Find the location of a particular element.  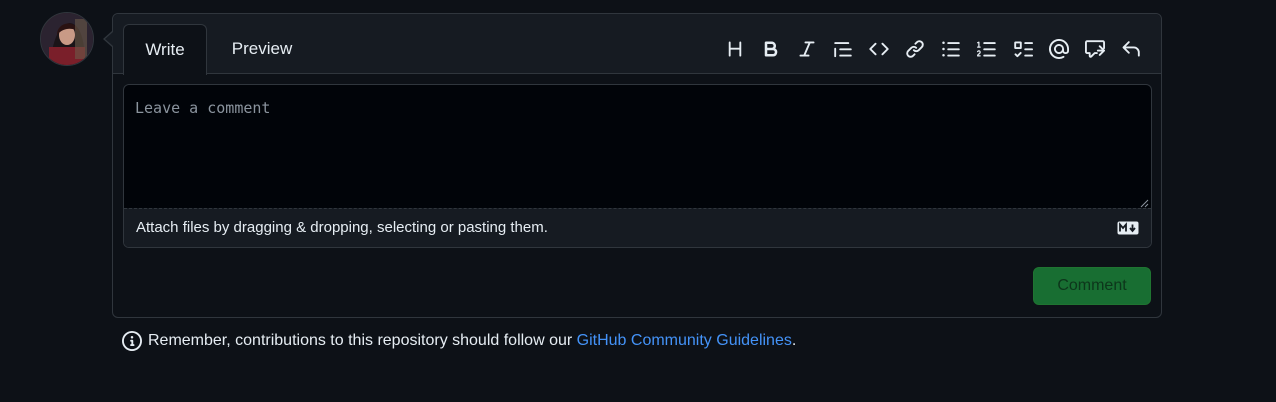

quote-icon is located at coordinates (843, 49).